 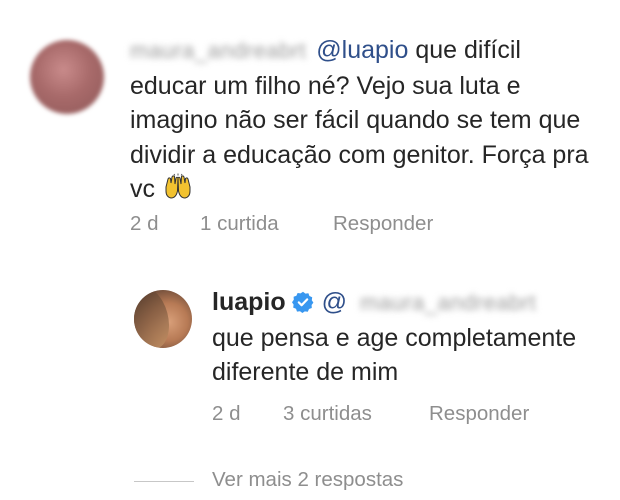 What do you see at coordinates (178, 192) in the screenshot?
I see `raising-hands-emoji-icon` at bounding box center [178, 192].